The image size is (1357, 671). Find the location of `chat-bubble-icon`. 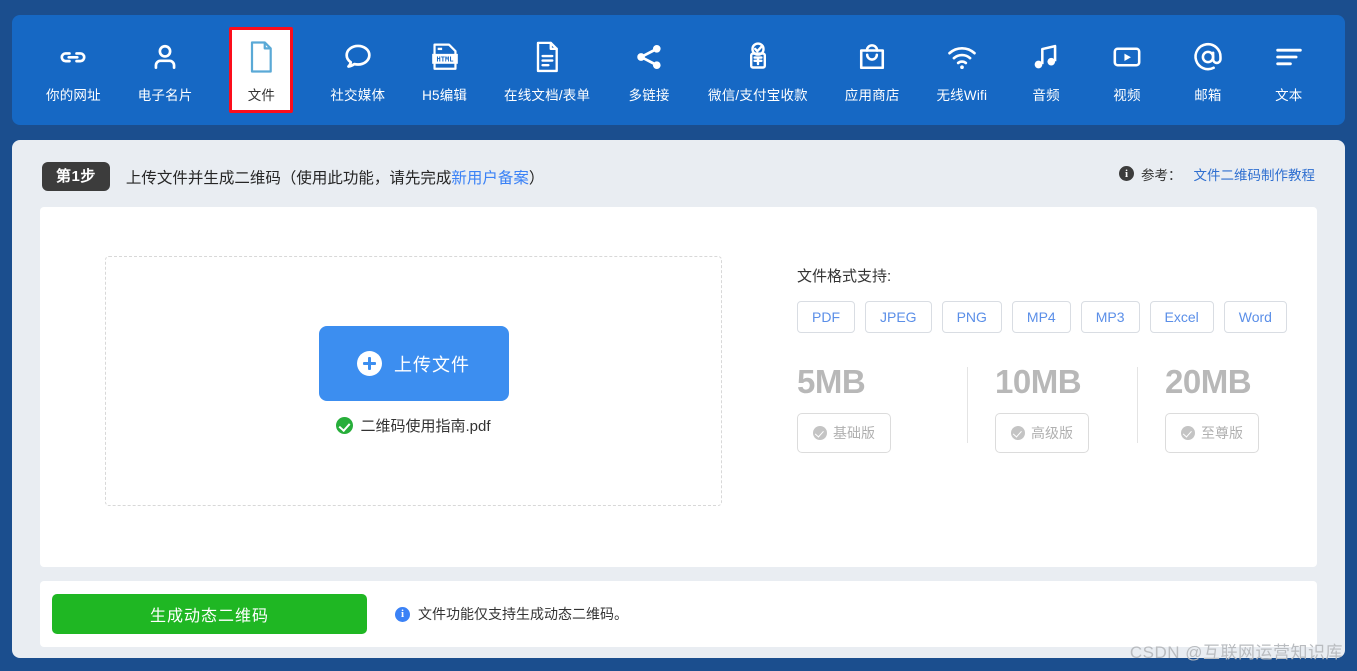

chat-bubble-icon is located at coordinates (358, 57).